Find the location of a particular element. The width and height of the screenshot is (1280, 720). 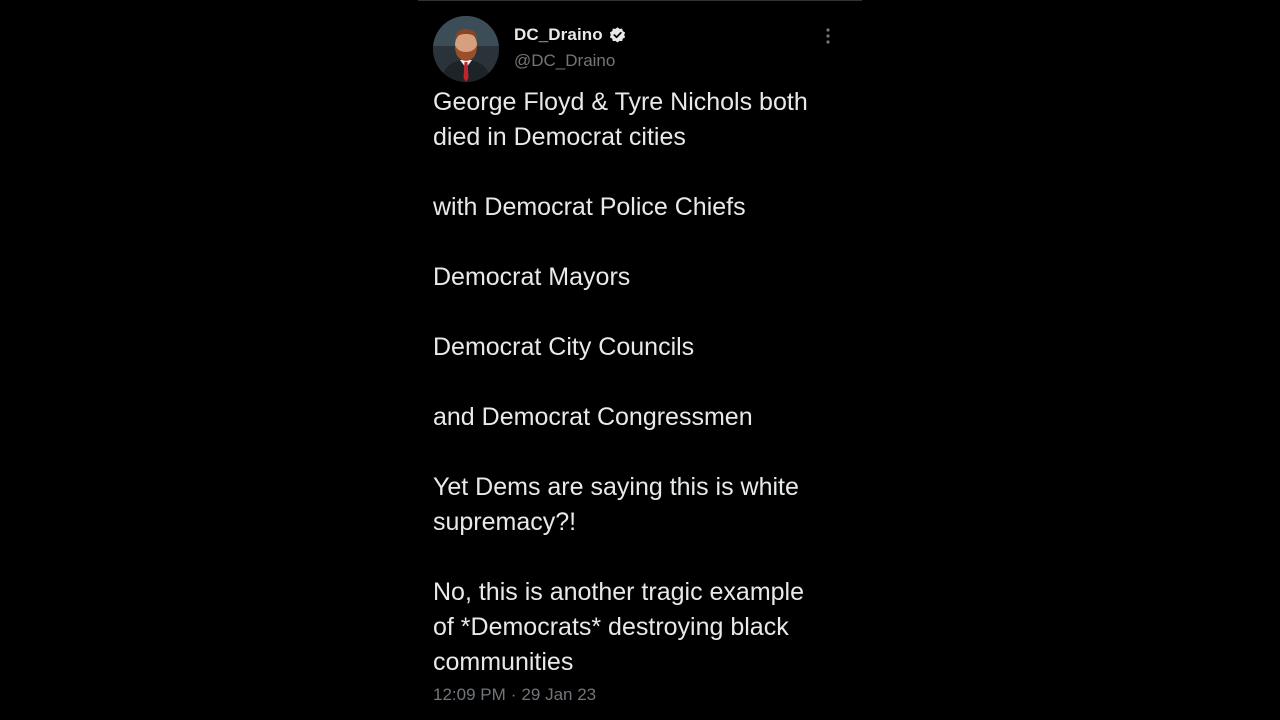

verified-badge-icon is located at coordinates (617, 35).